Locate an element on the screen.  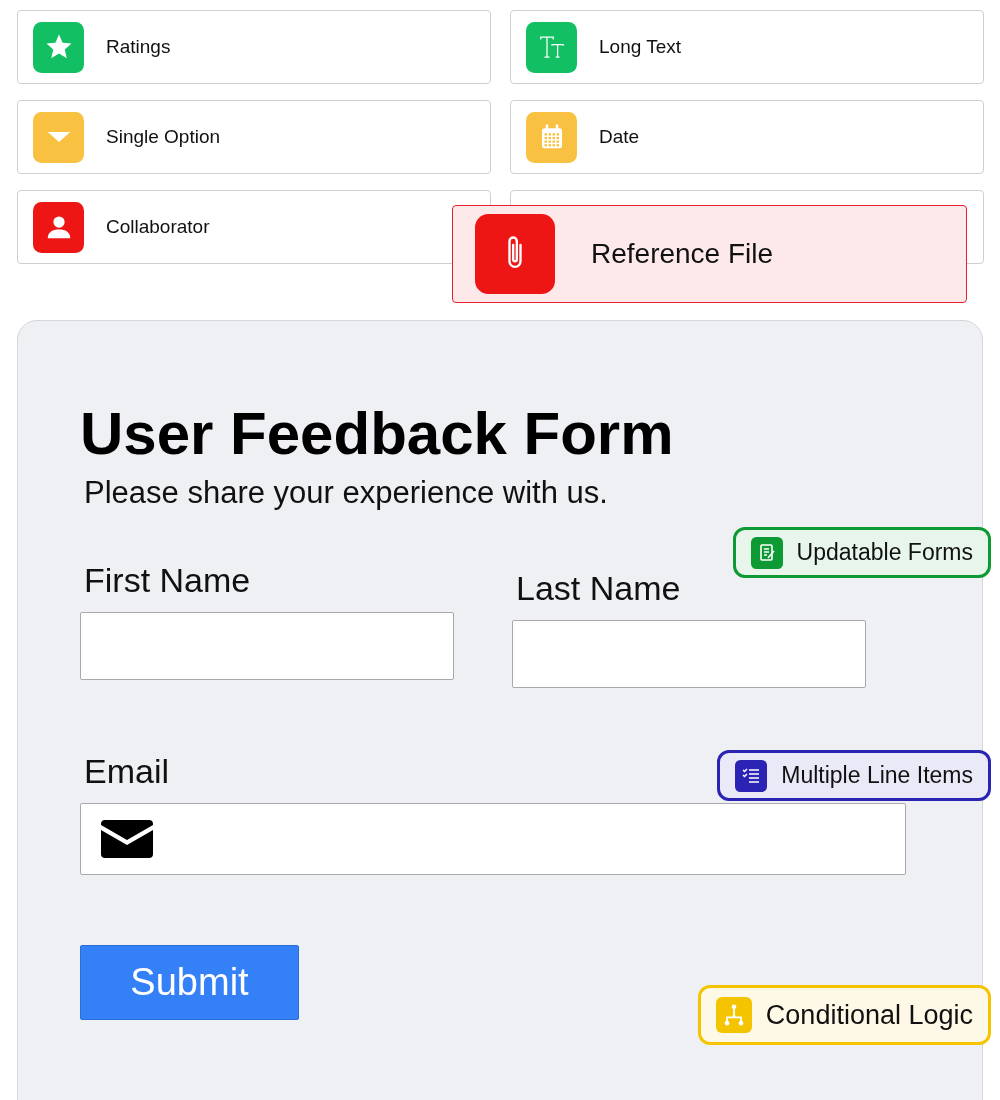
form-title: User Feedback Form is located at coordinates (377, 434).